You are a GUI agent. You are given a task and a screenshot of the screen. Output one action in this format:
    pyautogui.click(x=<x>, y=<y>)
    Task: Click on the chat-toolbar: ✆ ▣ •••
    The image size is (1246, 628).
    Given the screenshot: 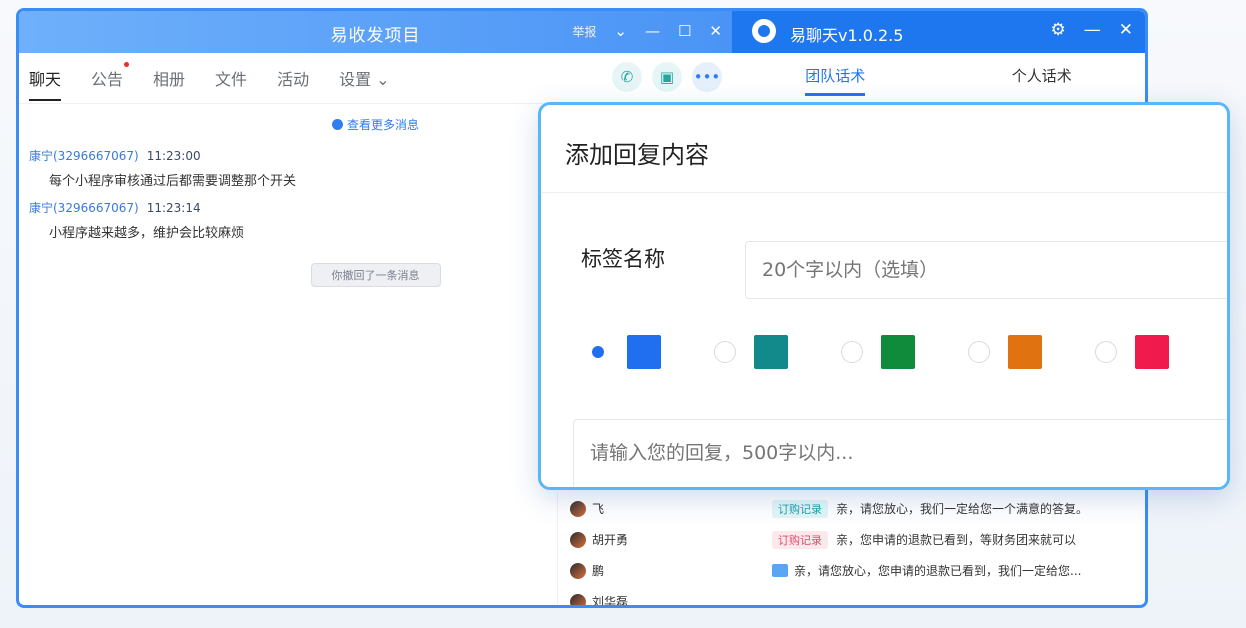 What is the action you would take?
    pyautogui.click(x=667, y=77)
    